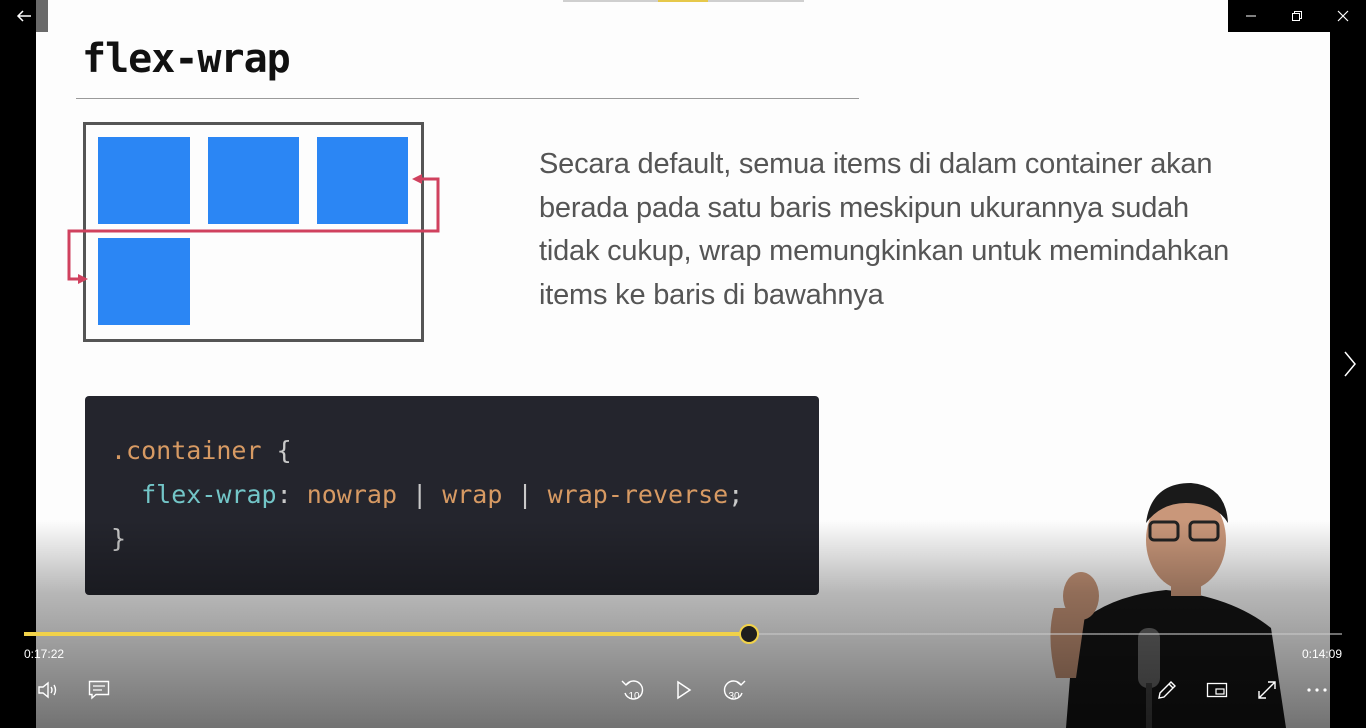 This screenshot has width=1366, height=728. What do you see at coordinates (352, 494) in the screenshot?
I see `code-value-nowrap: nowrap` at bounding box center [352, 494].